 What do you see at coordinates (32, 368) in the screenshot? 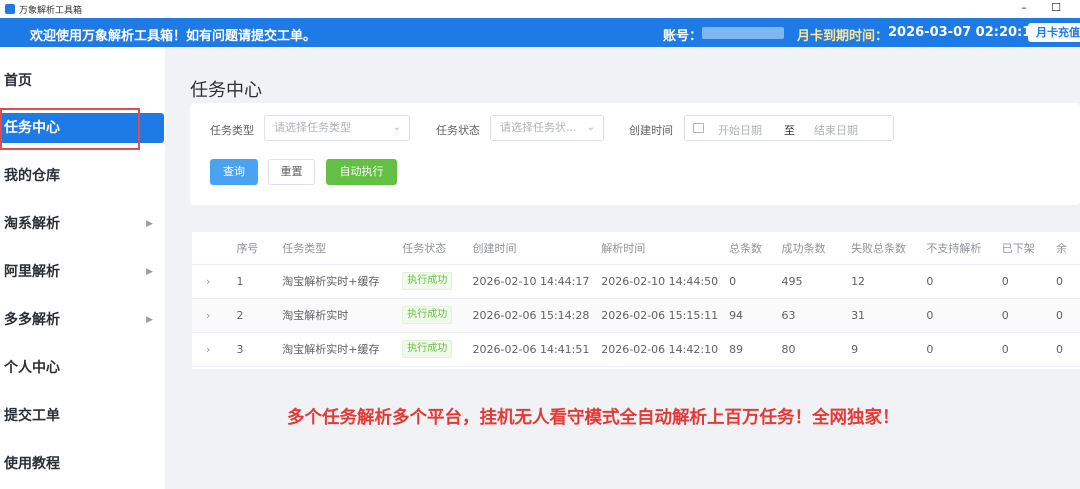
I see `sidebar-item-label: 个人中心` at bounding box center [32, 368].